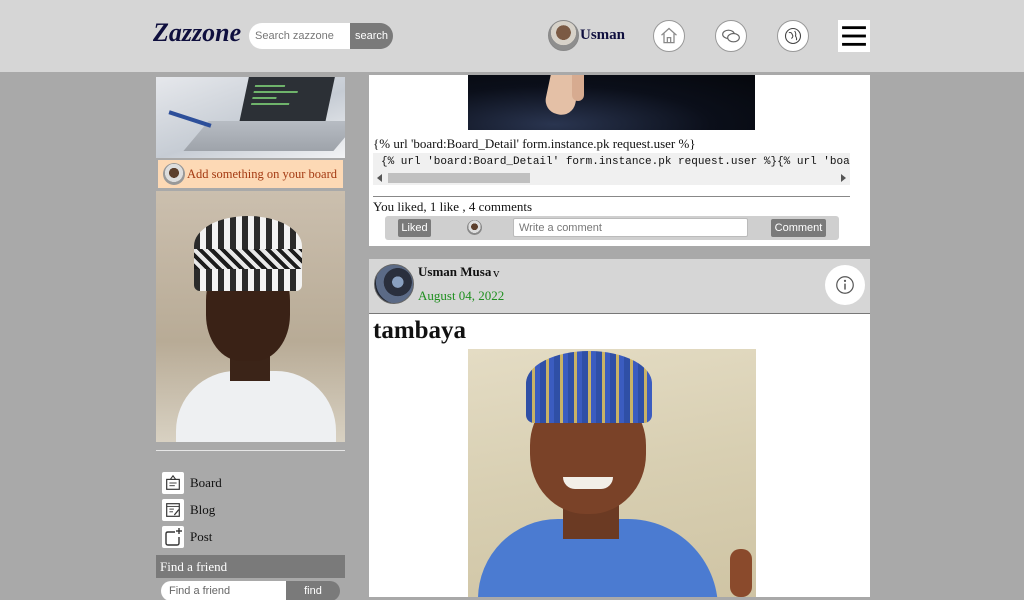  I want to click on sidebar-nav: Board Blog Post, so click(253, 509).